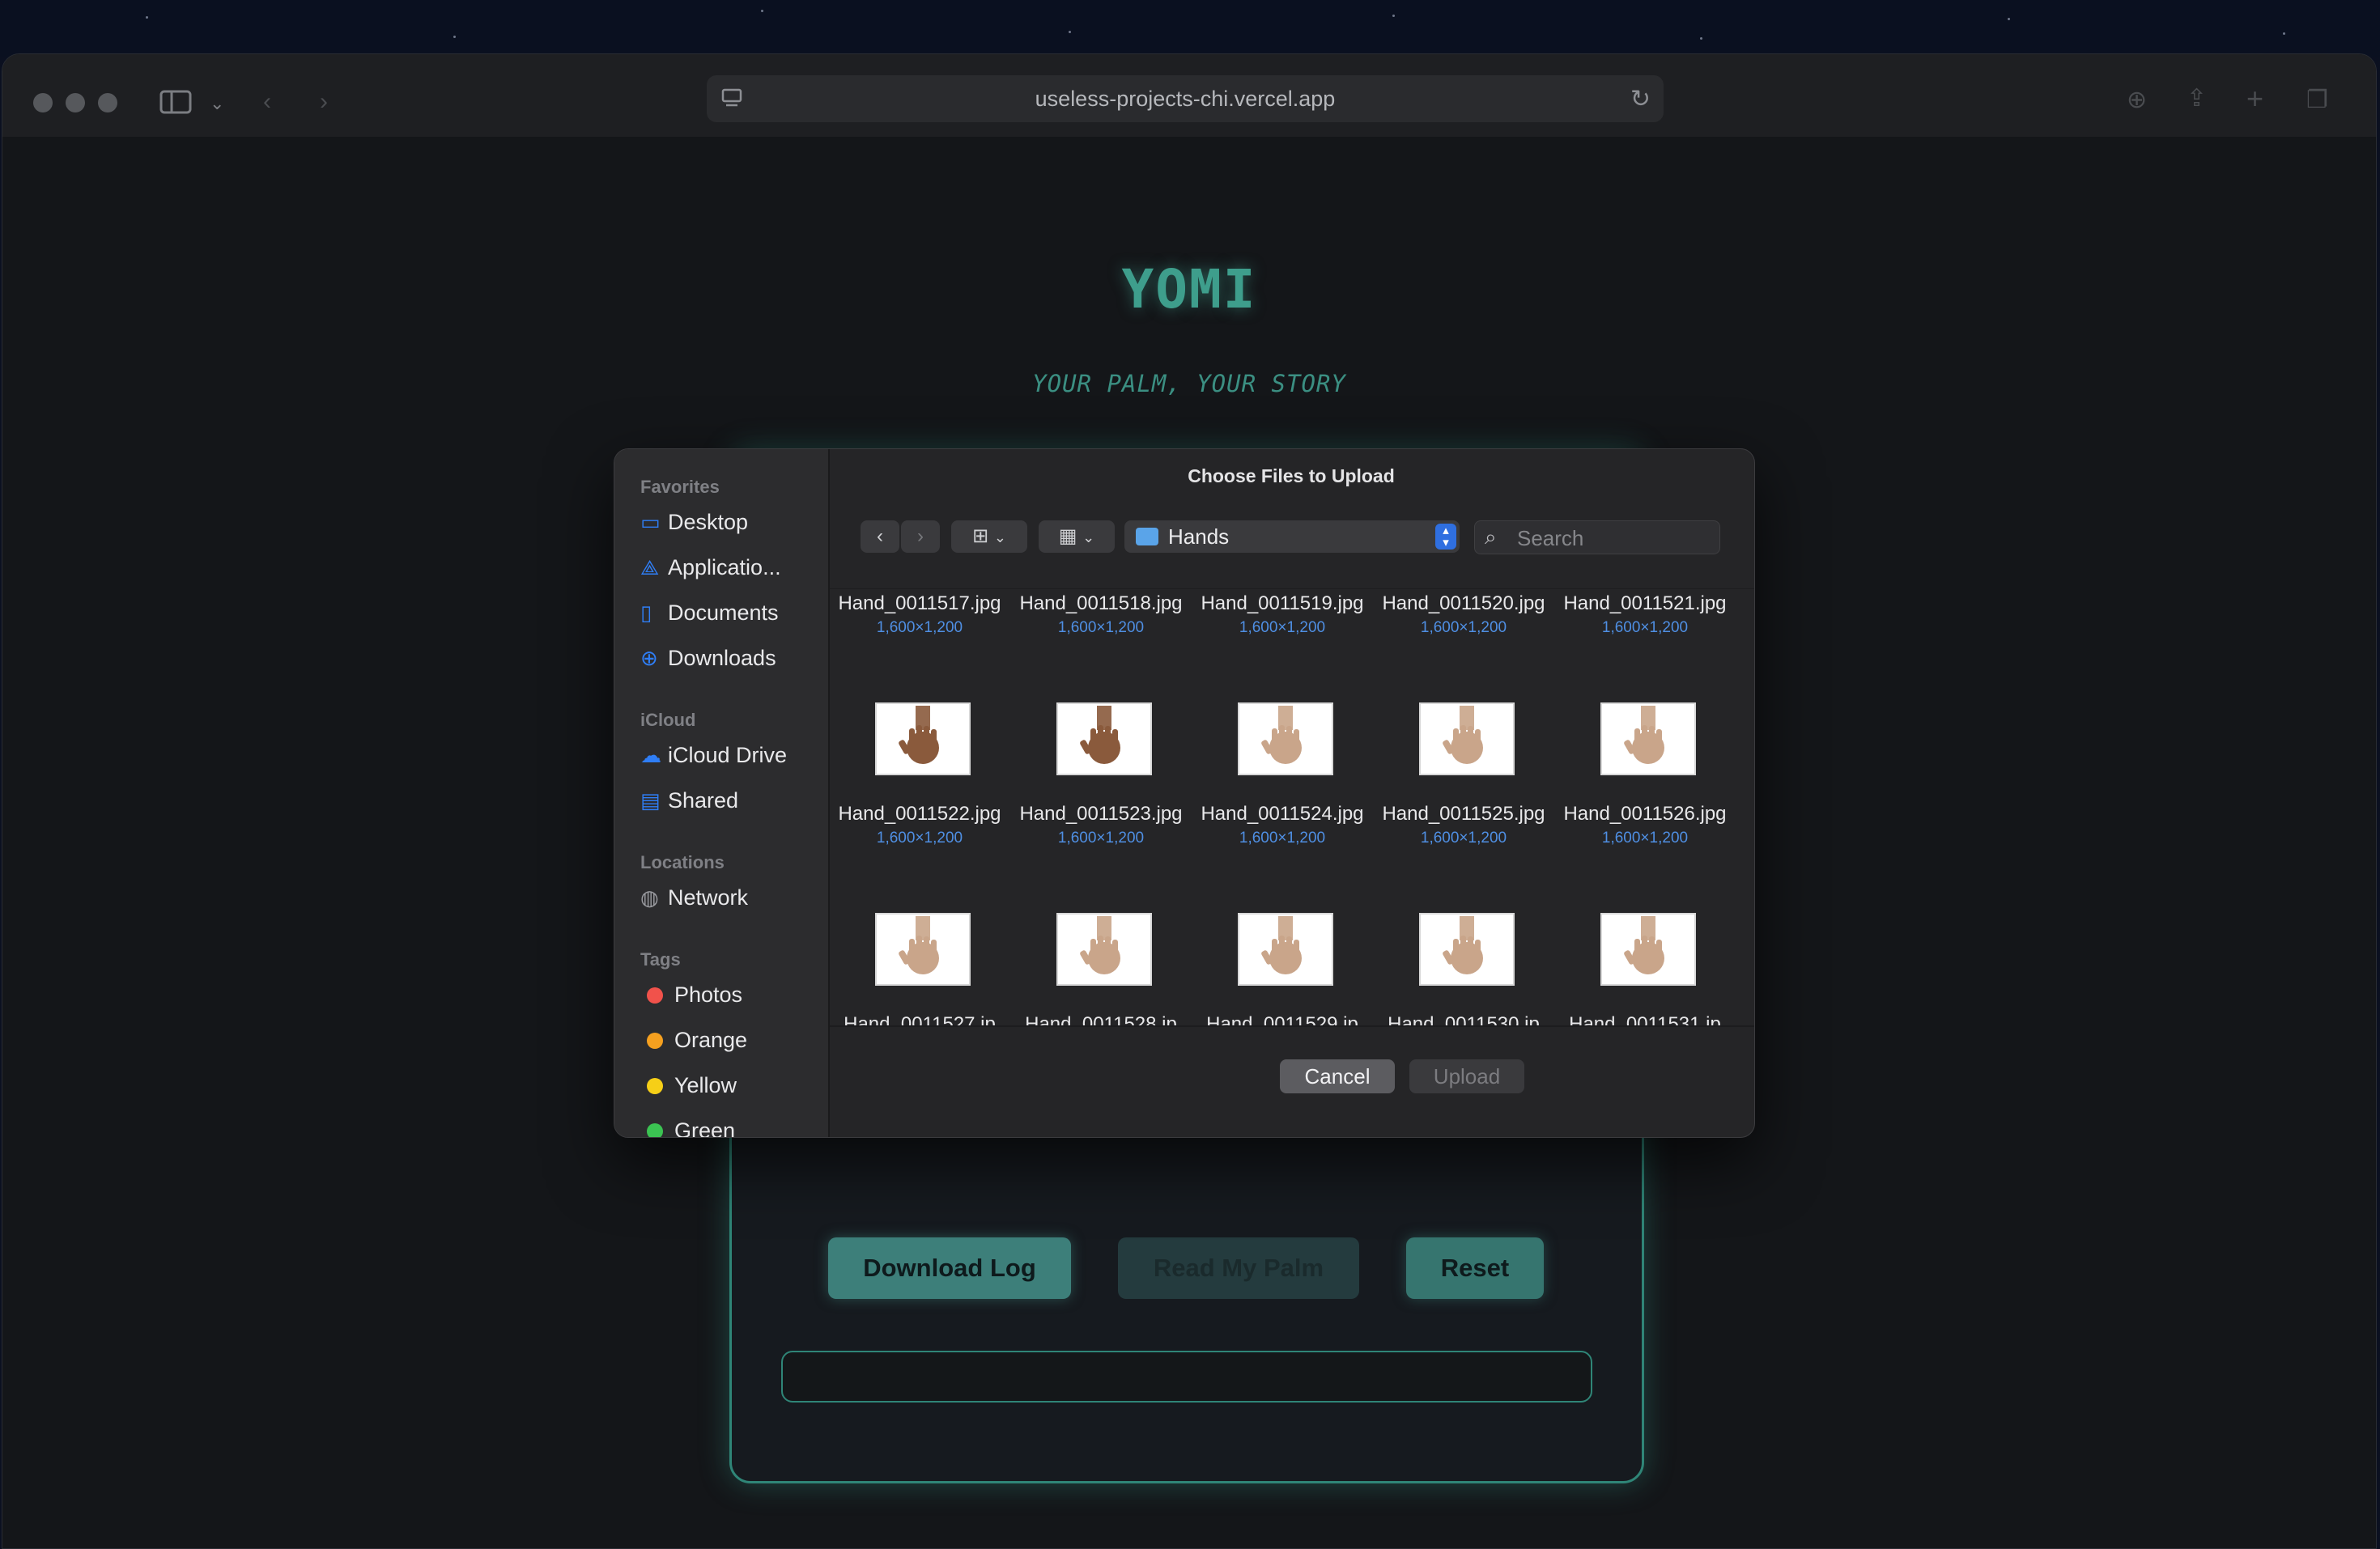 The height and width of the screenshot is (1549, 2380). I want to click on desktop-icon: ▭, so click(651, 522).